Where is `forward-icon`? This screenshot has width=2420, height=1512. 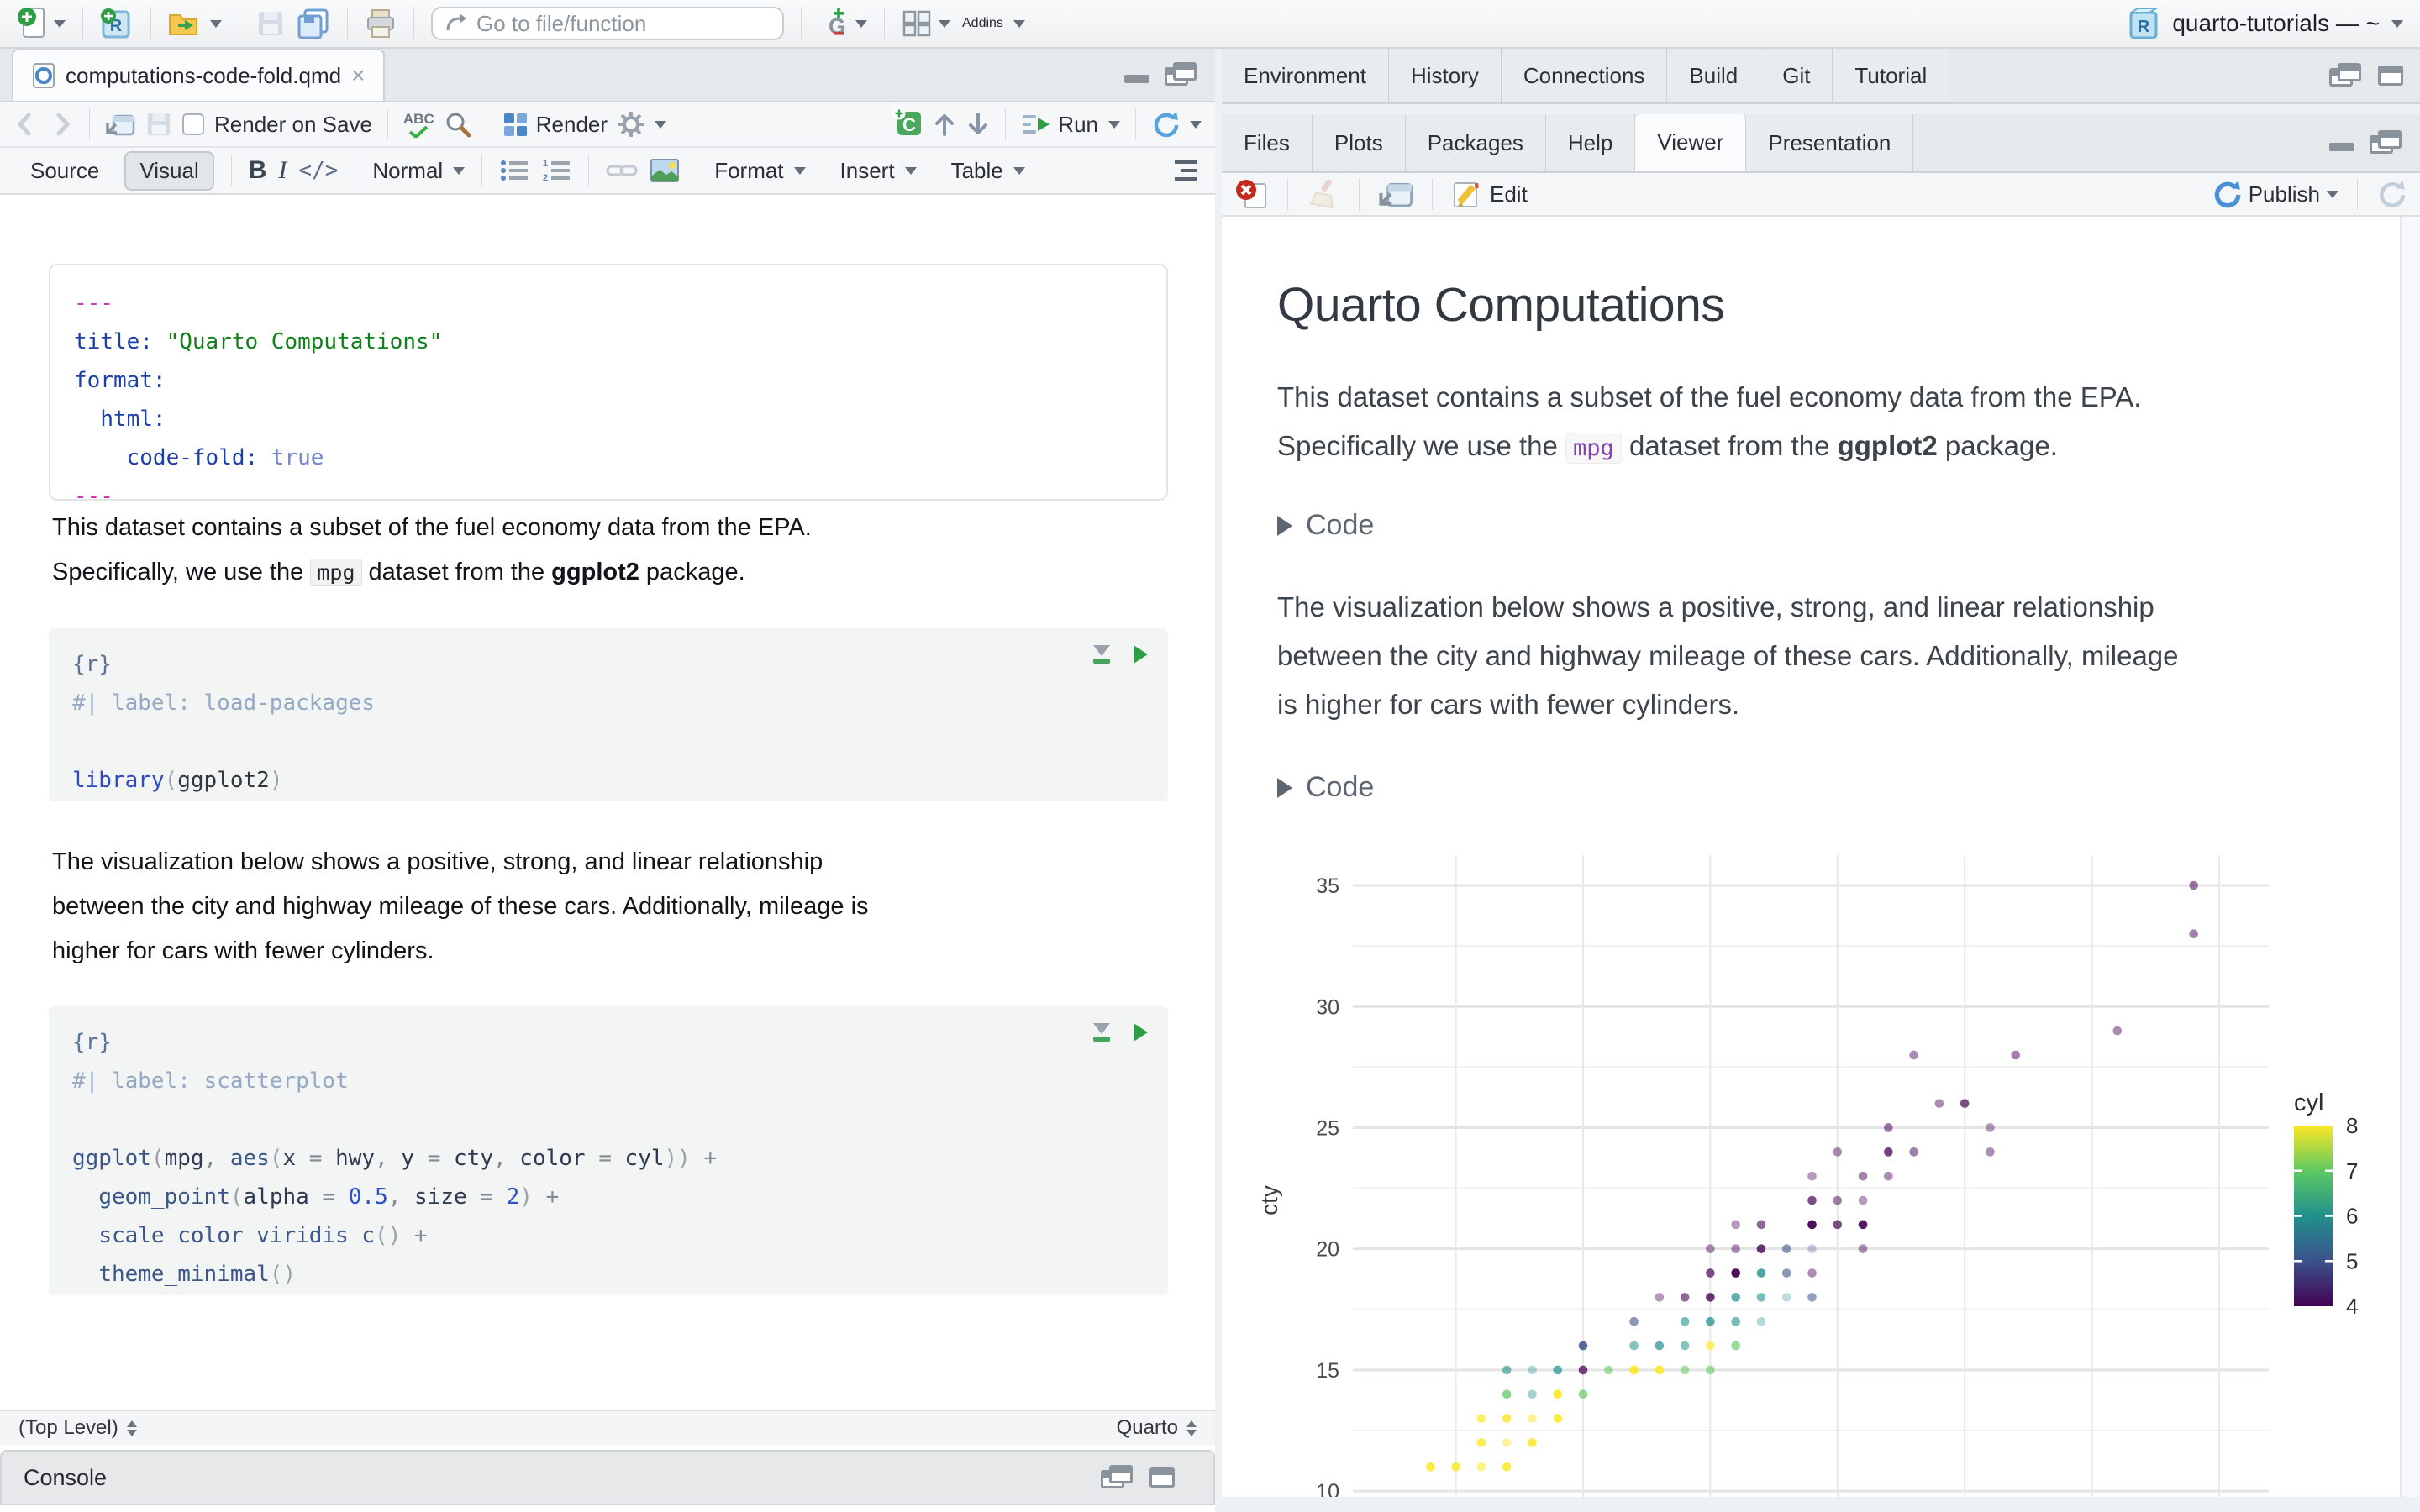
forward-icon is located at coordinates (62, 124).